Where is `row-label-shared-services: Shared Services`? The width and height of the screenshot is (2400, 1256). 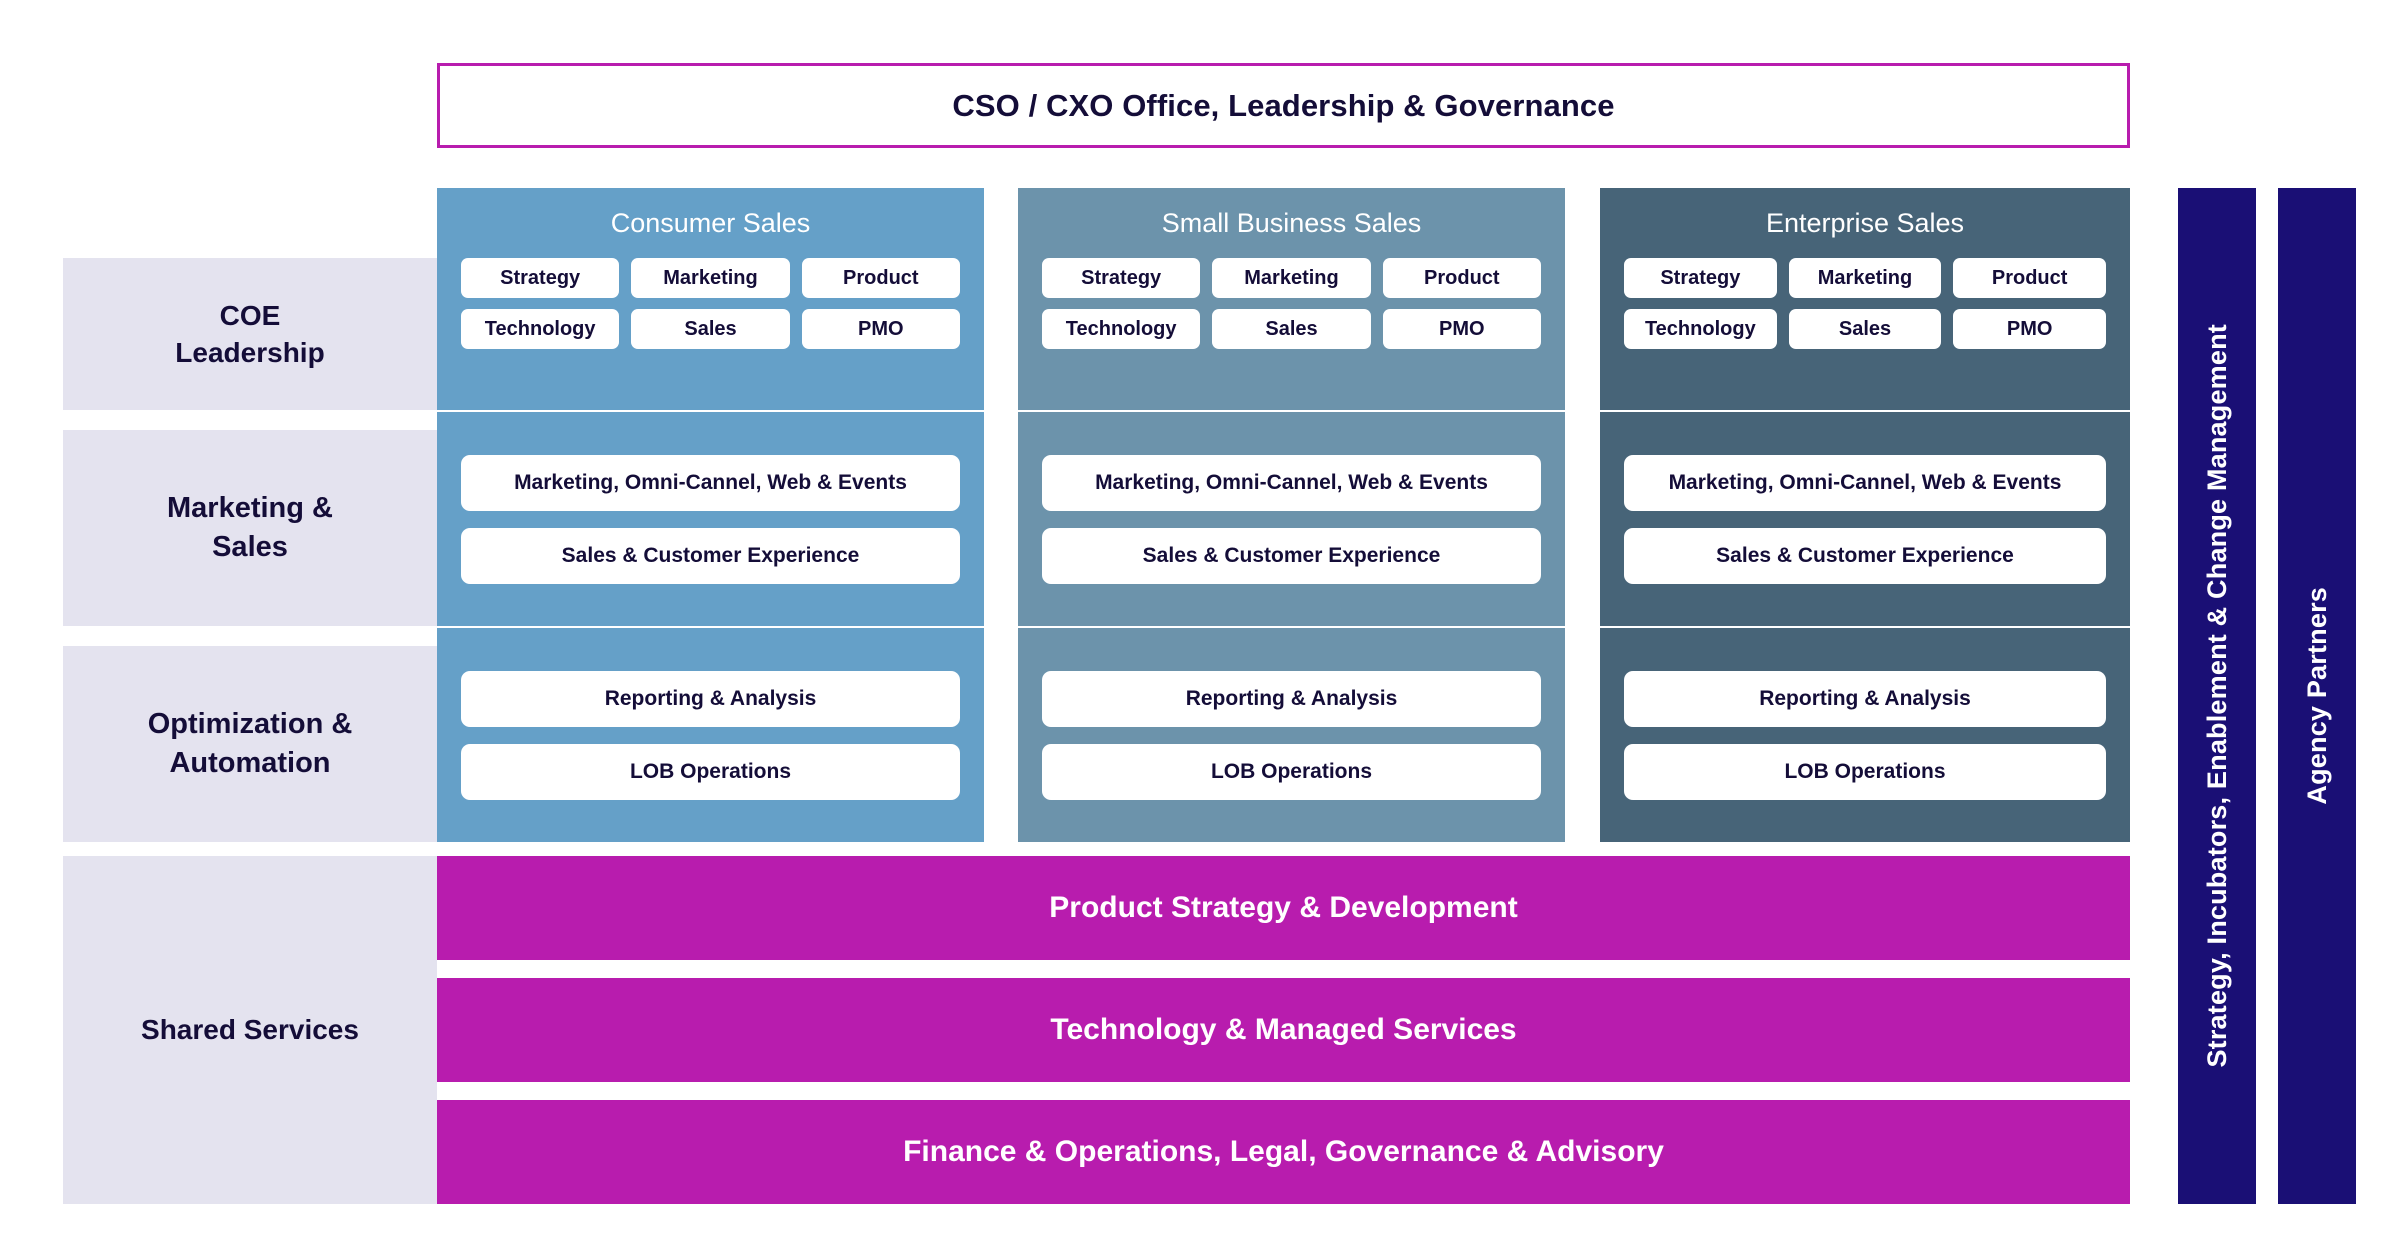 row-label-shared-services: Shared Services is located at coordinates (250, 1030).